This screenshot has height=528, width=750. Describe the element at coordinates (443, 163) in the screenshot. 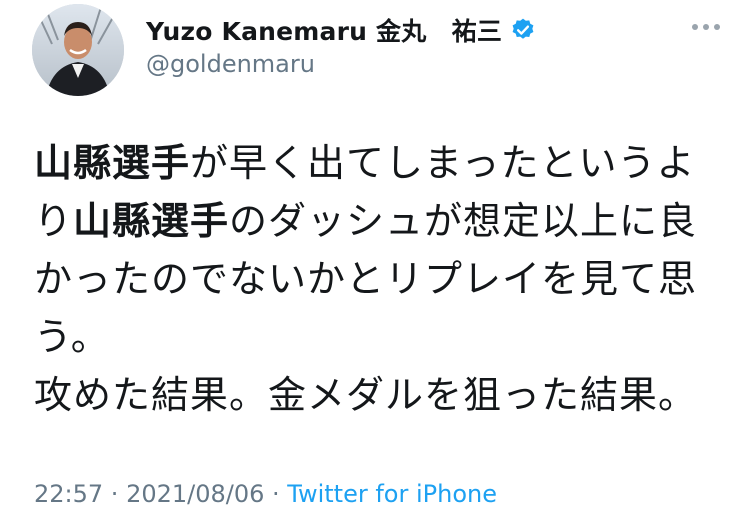

I see `tweet-line-text: が早く出てしまったというよ` at that location.